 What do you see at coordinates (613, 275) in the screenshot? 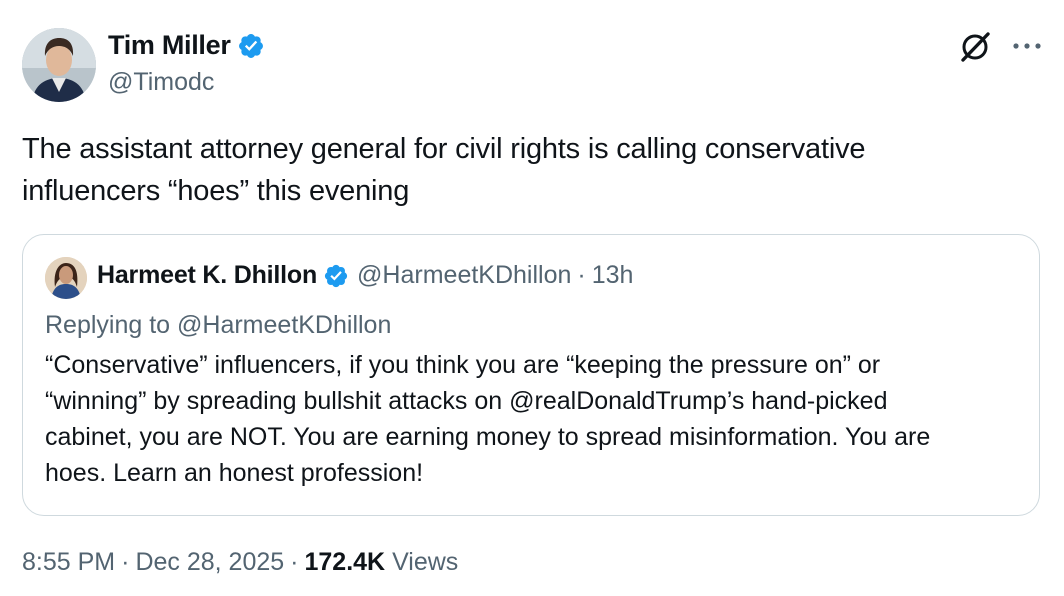
I see `quote-timestamp: 13h` at bounding box center [613, 275].